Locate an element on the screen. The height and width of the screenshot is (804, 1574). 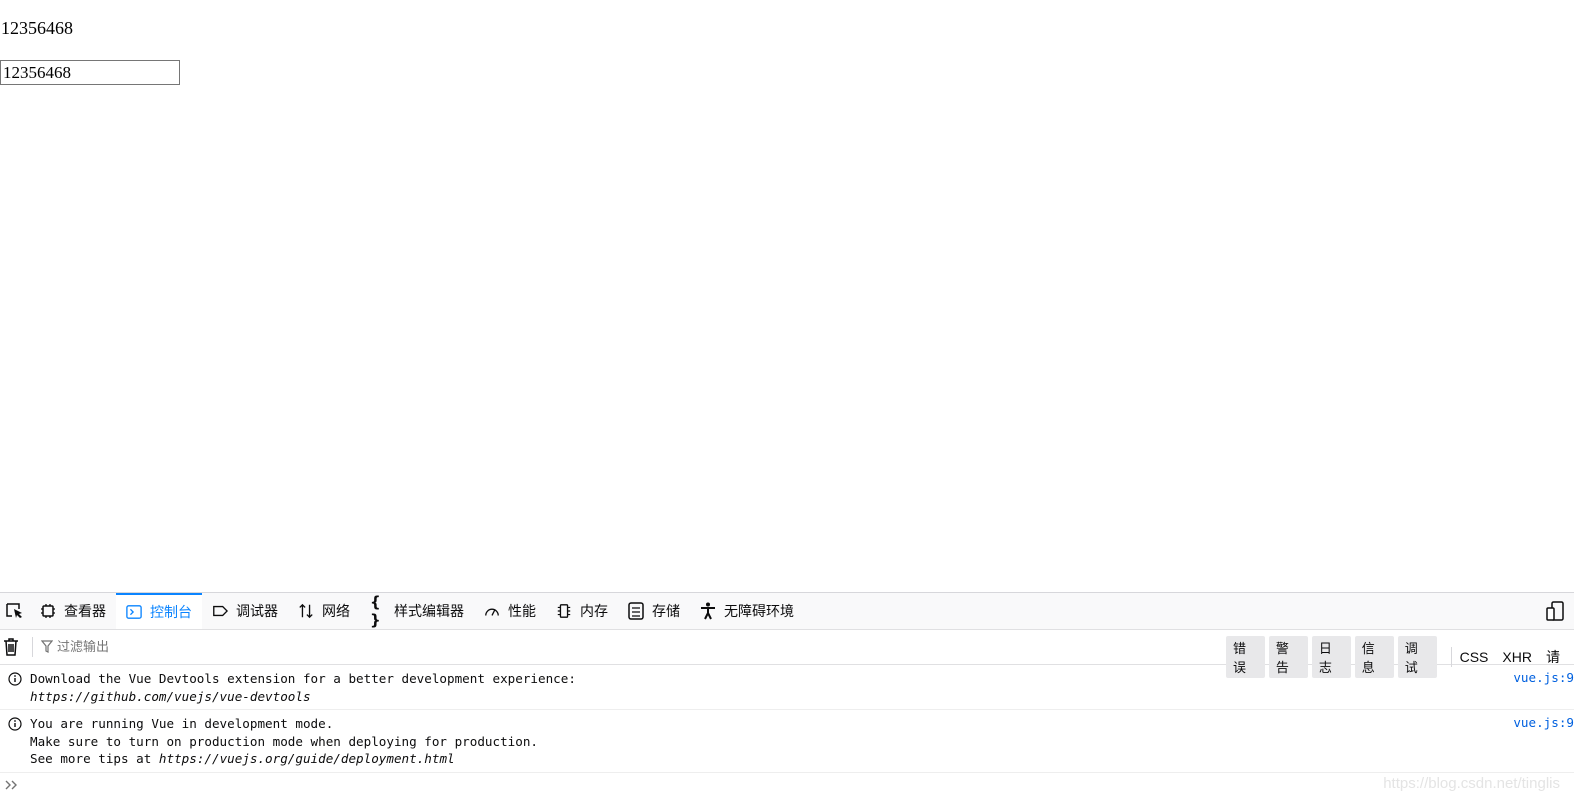
style-editor-icon: { } is located at coordinates (375, 611).